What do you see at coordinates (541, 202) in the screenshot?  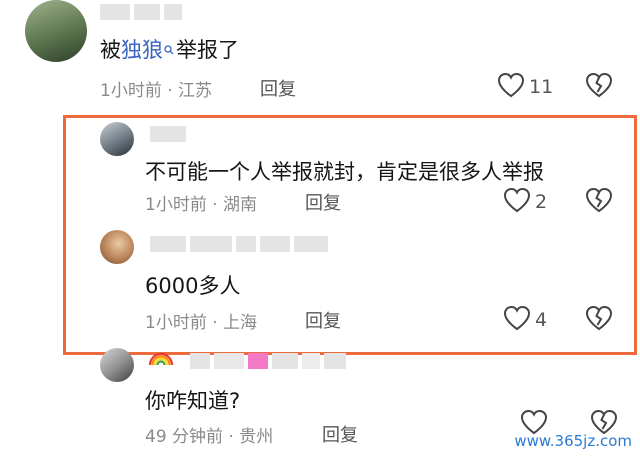 I see `like-count: 2` at bounding box center [541, 202].